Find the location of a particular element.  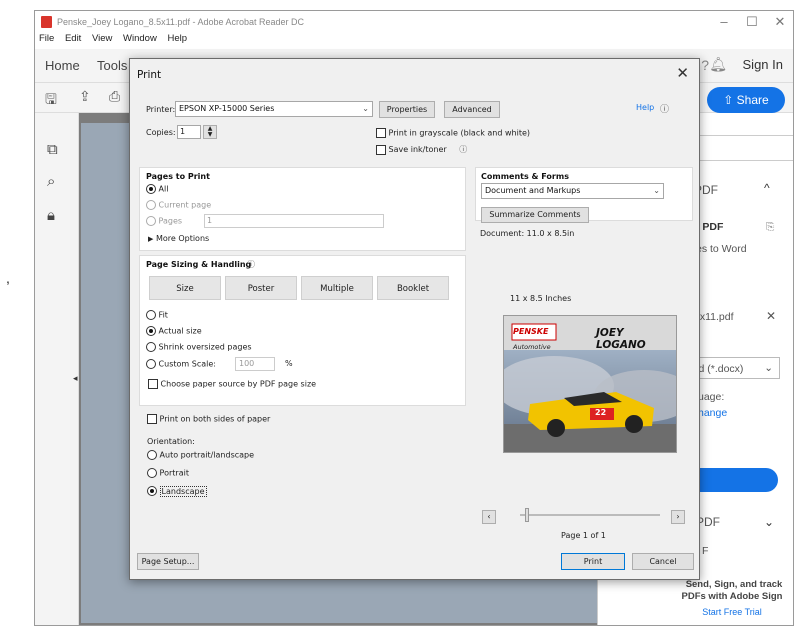

both-sides-label: Print on both sides of paper is located at coordinates (215, 419).